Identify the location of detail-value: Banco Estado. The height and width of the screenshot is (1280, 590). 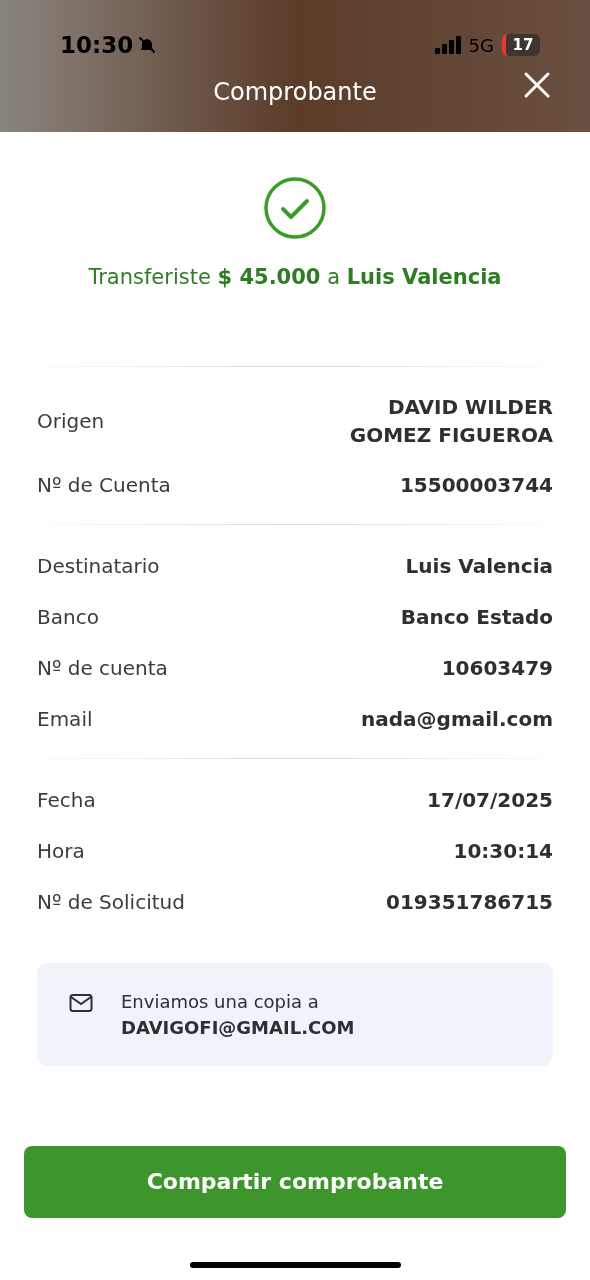
(476, 617).